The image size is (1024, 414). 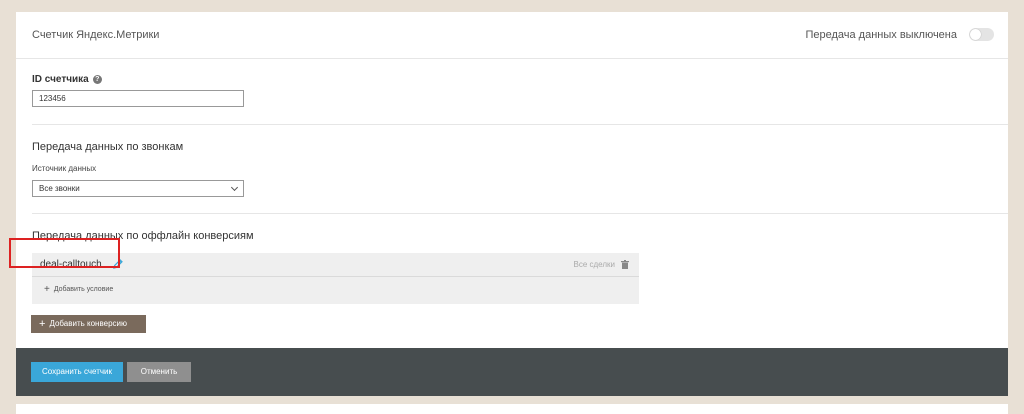 What do you see at coordinates (335, 265) in the screenshot?
I see `conversion-row: deal-calltouch Все сделки` at bounding box center [335, 265].